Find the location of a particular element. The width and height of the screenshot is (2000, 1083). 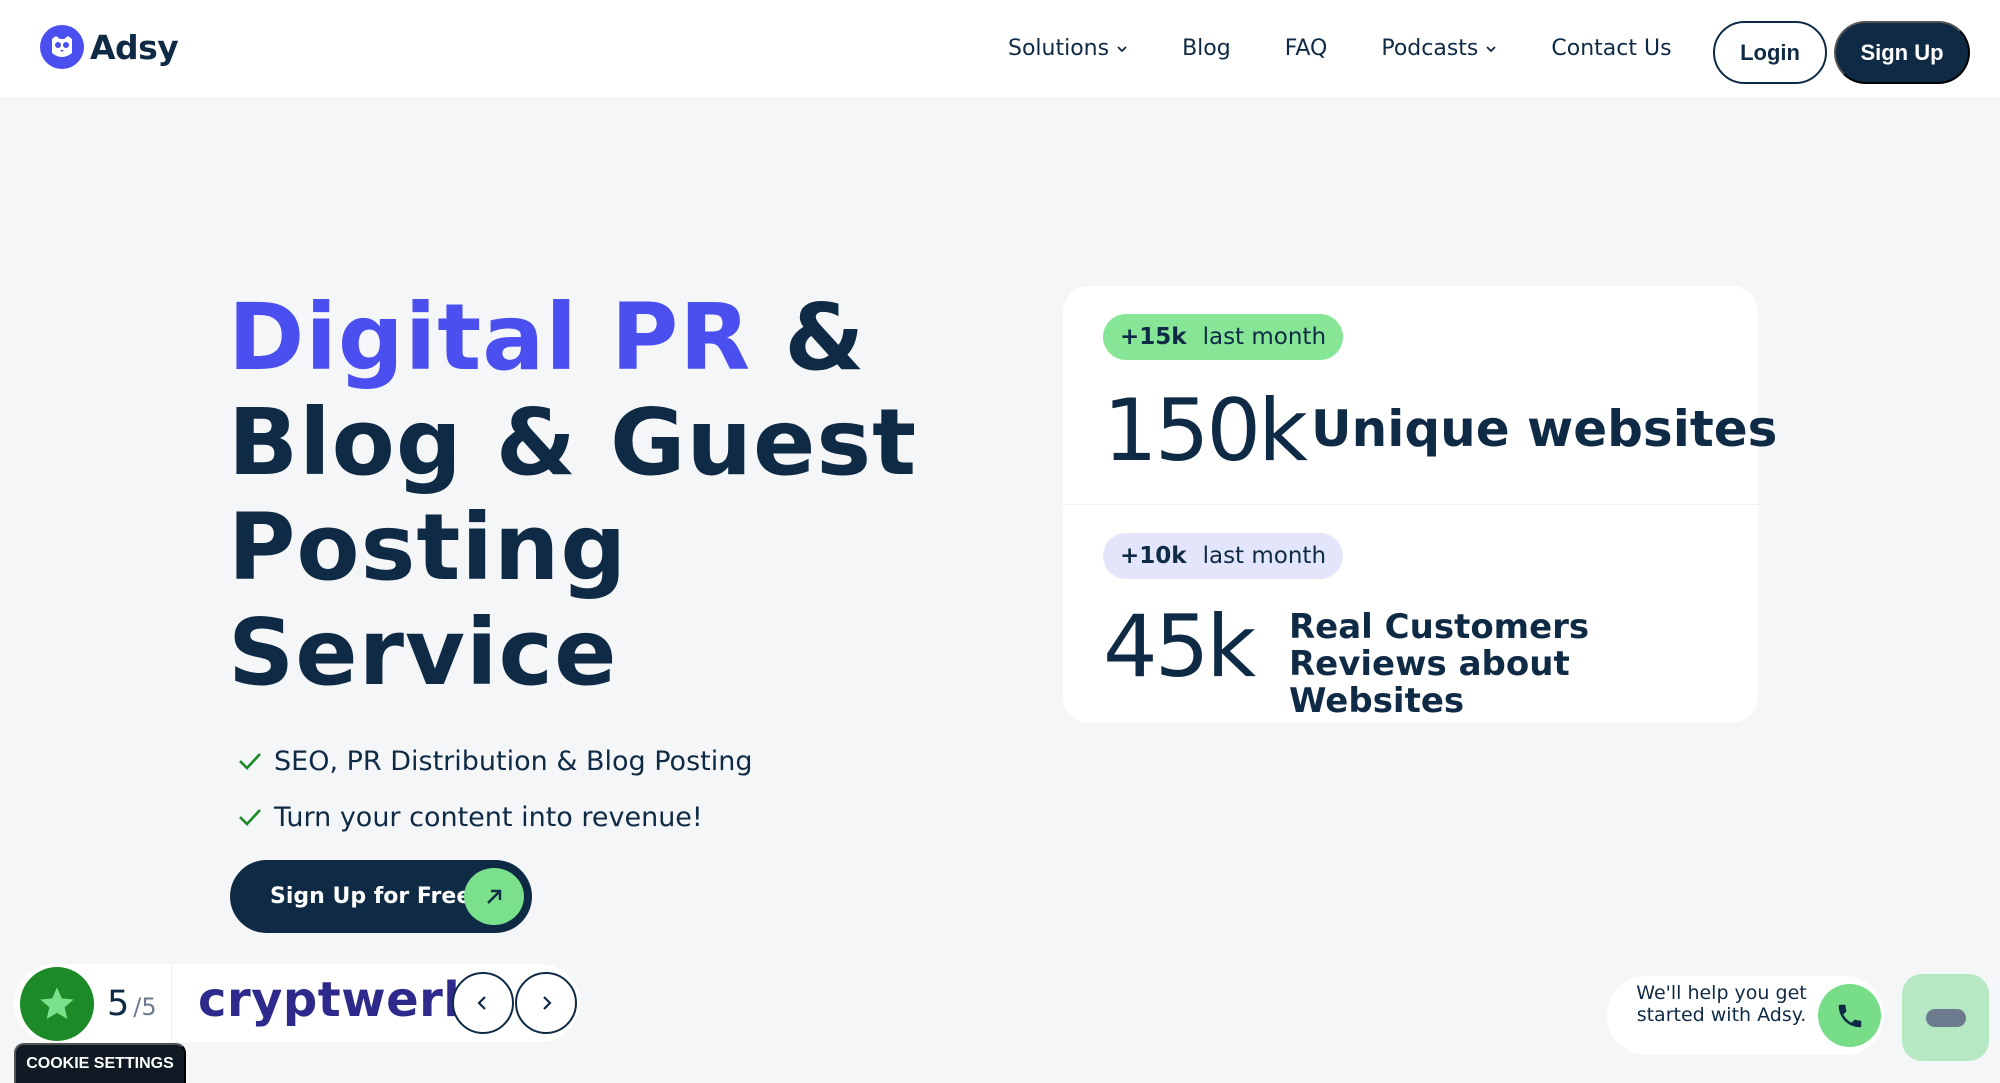

feature-text: SEO, PR Distribution & Blog Posting is located at coordinates (513, 761).